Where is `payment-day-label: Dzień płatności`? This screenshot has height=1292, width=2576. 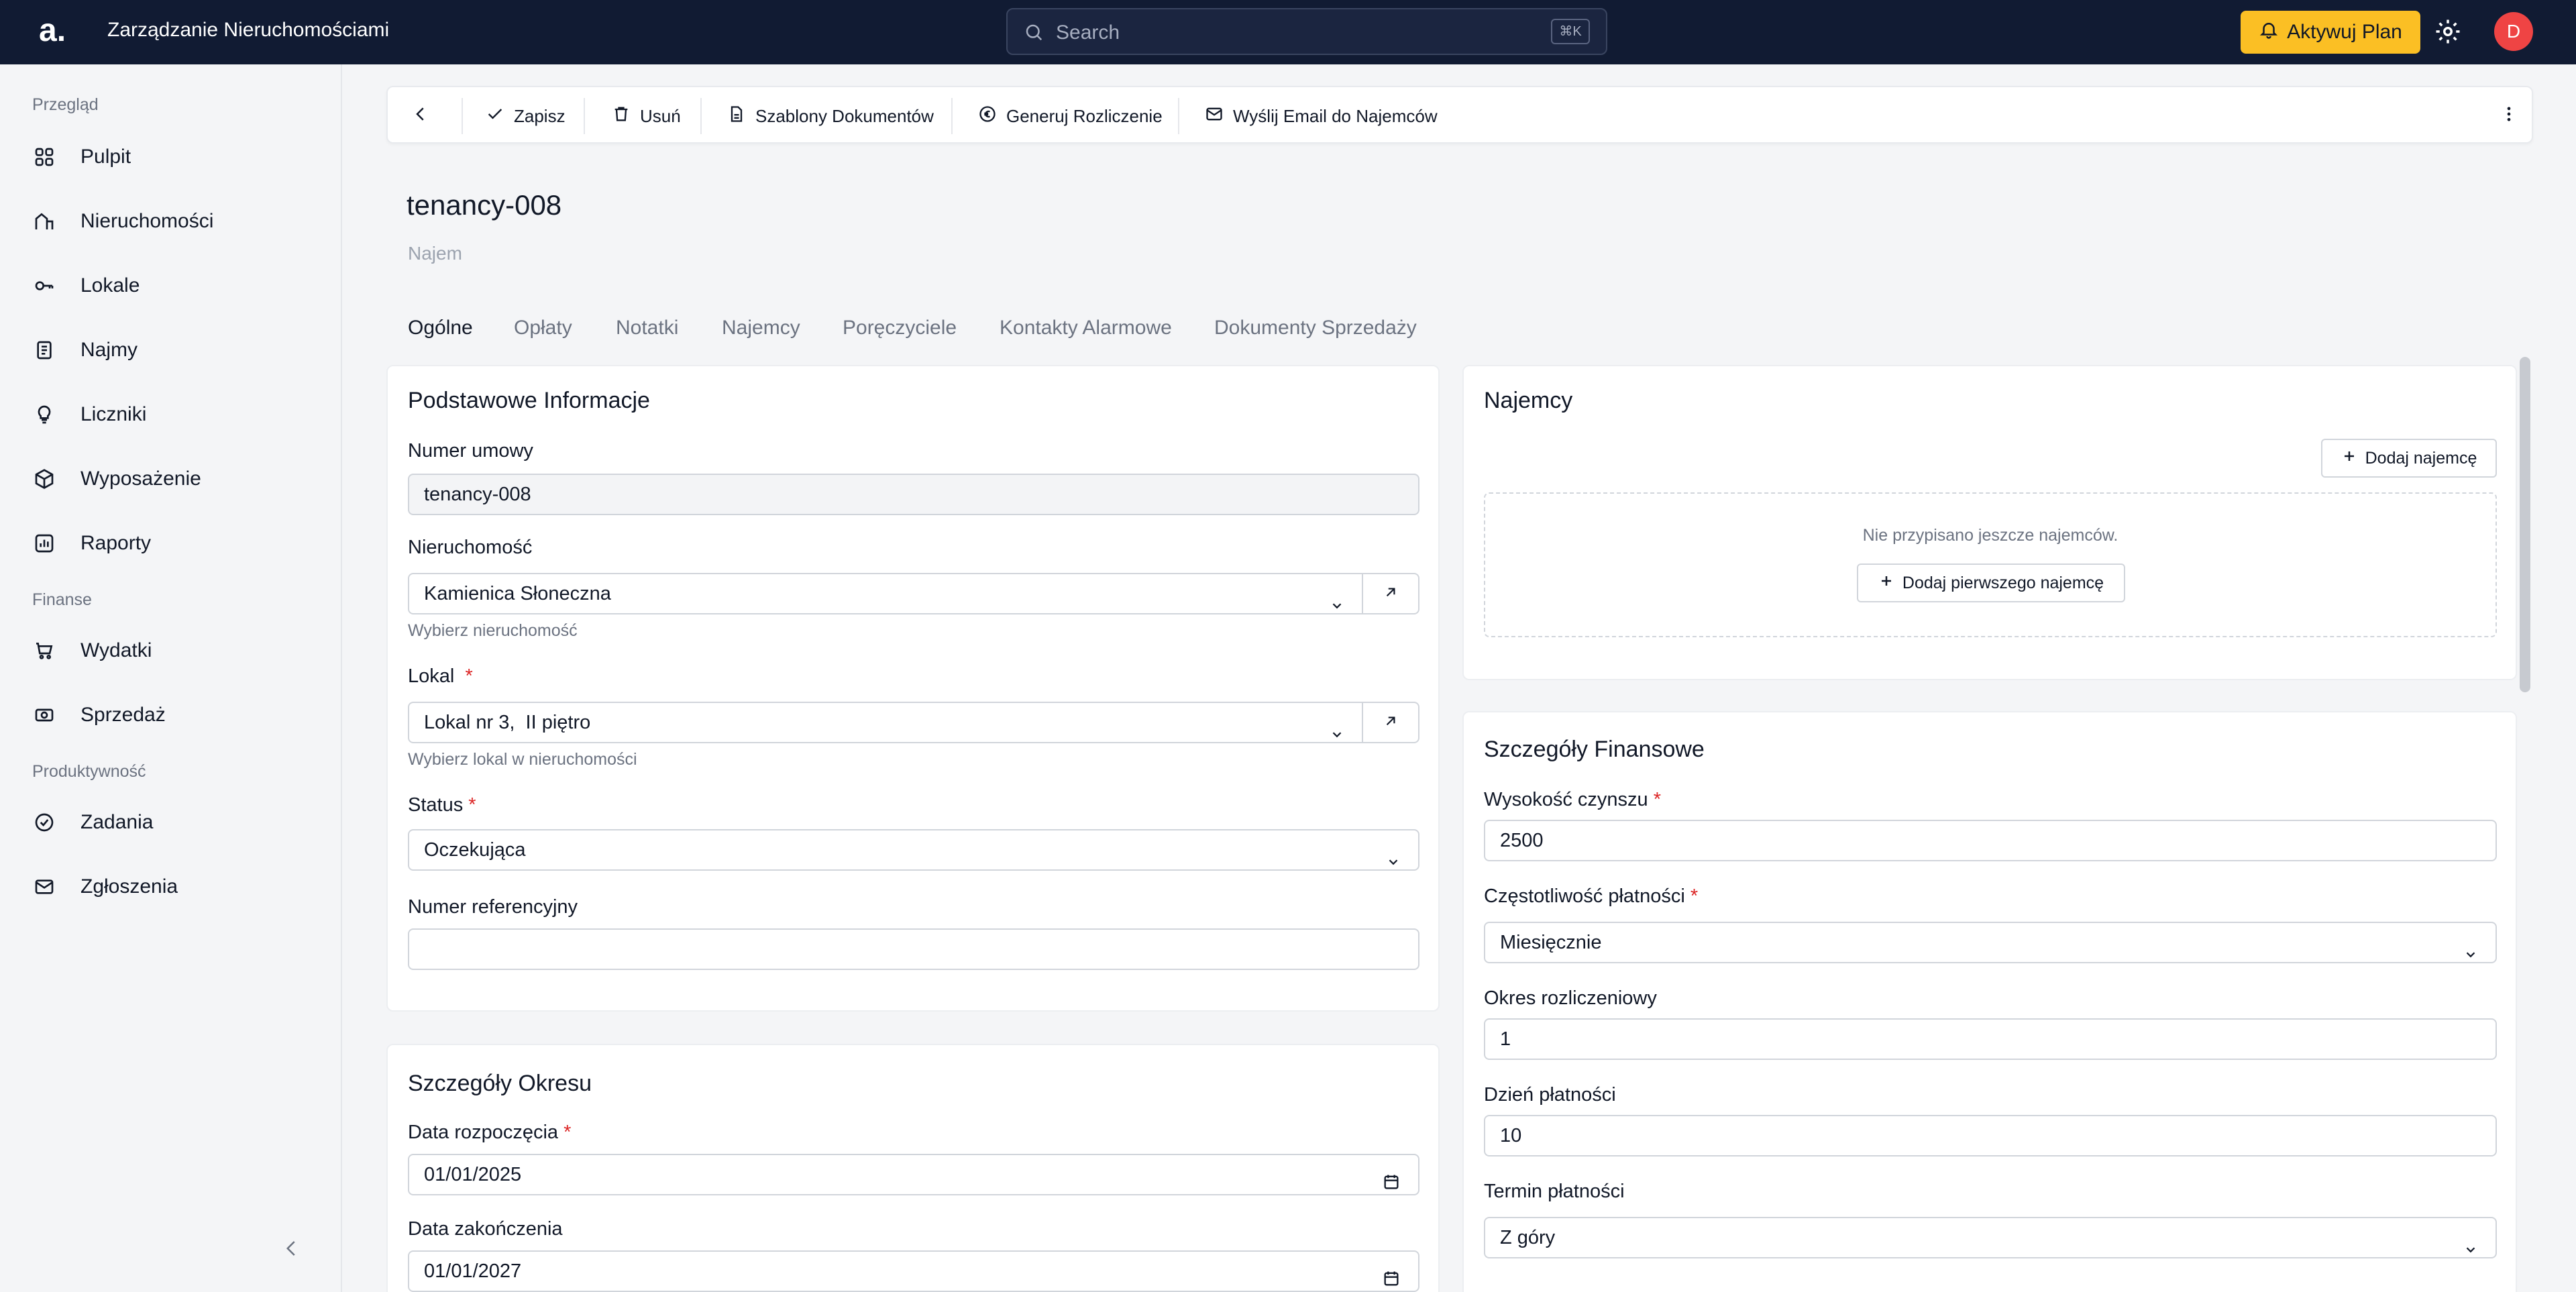 payment-day-label: Dzień płatności is located at coordinates (1550, 1095).